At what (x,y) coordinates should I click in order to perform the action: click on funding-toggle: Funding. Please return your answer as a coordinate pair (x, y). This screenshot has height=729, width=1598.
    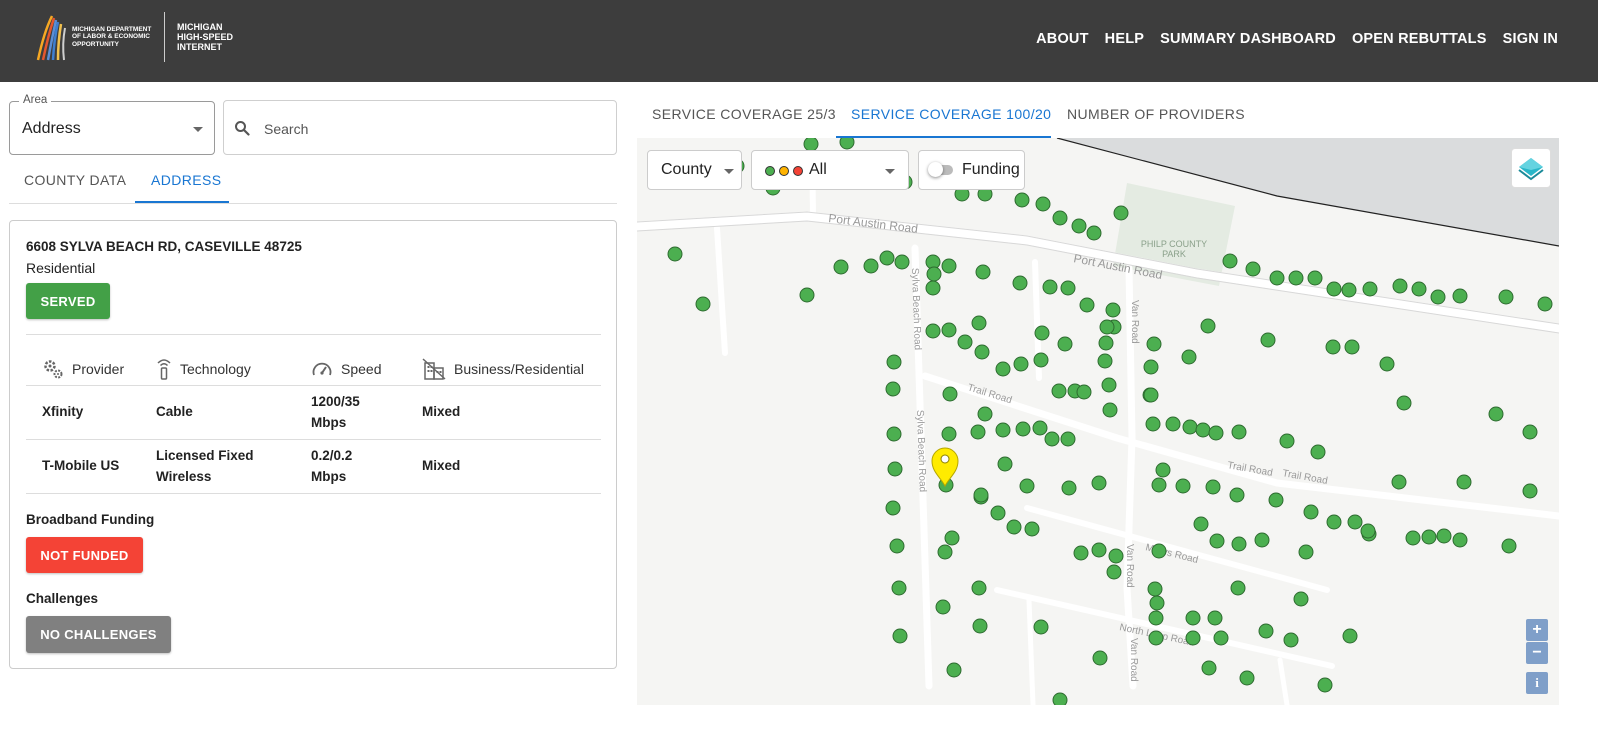
    Looking at the image, I should click on (971, 170).